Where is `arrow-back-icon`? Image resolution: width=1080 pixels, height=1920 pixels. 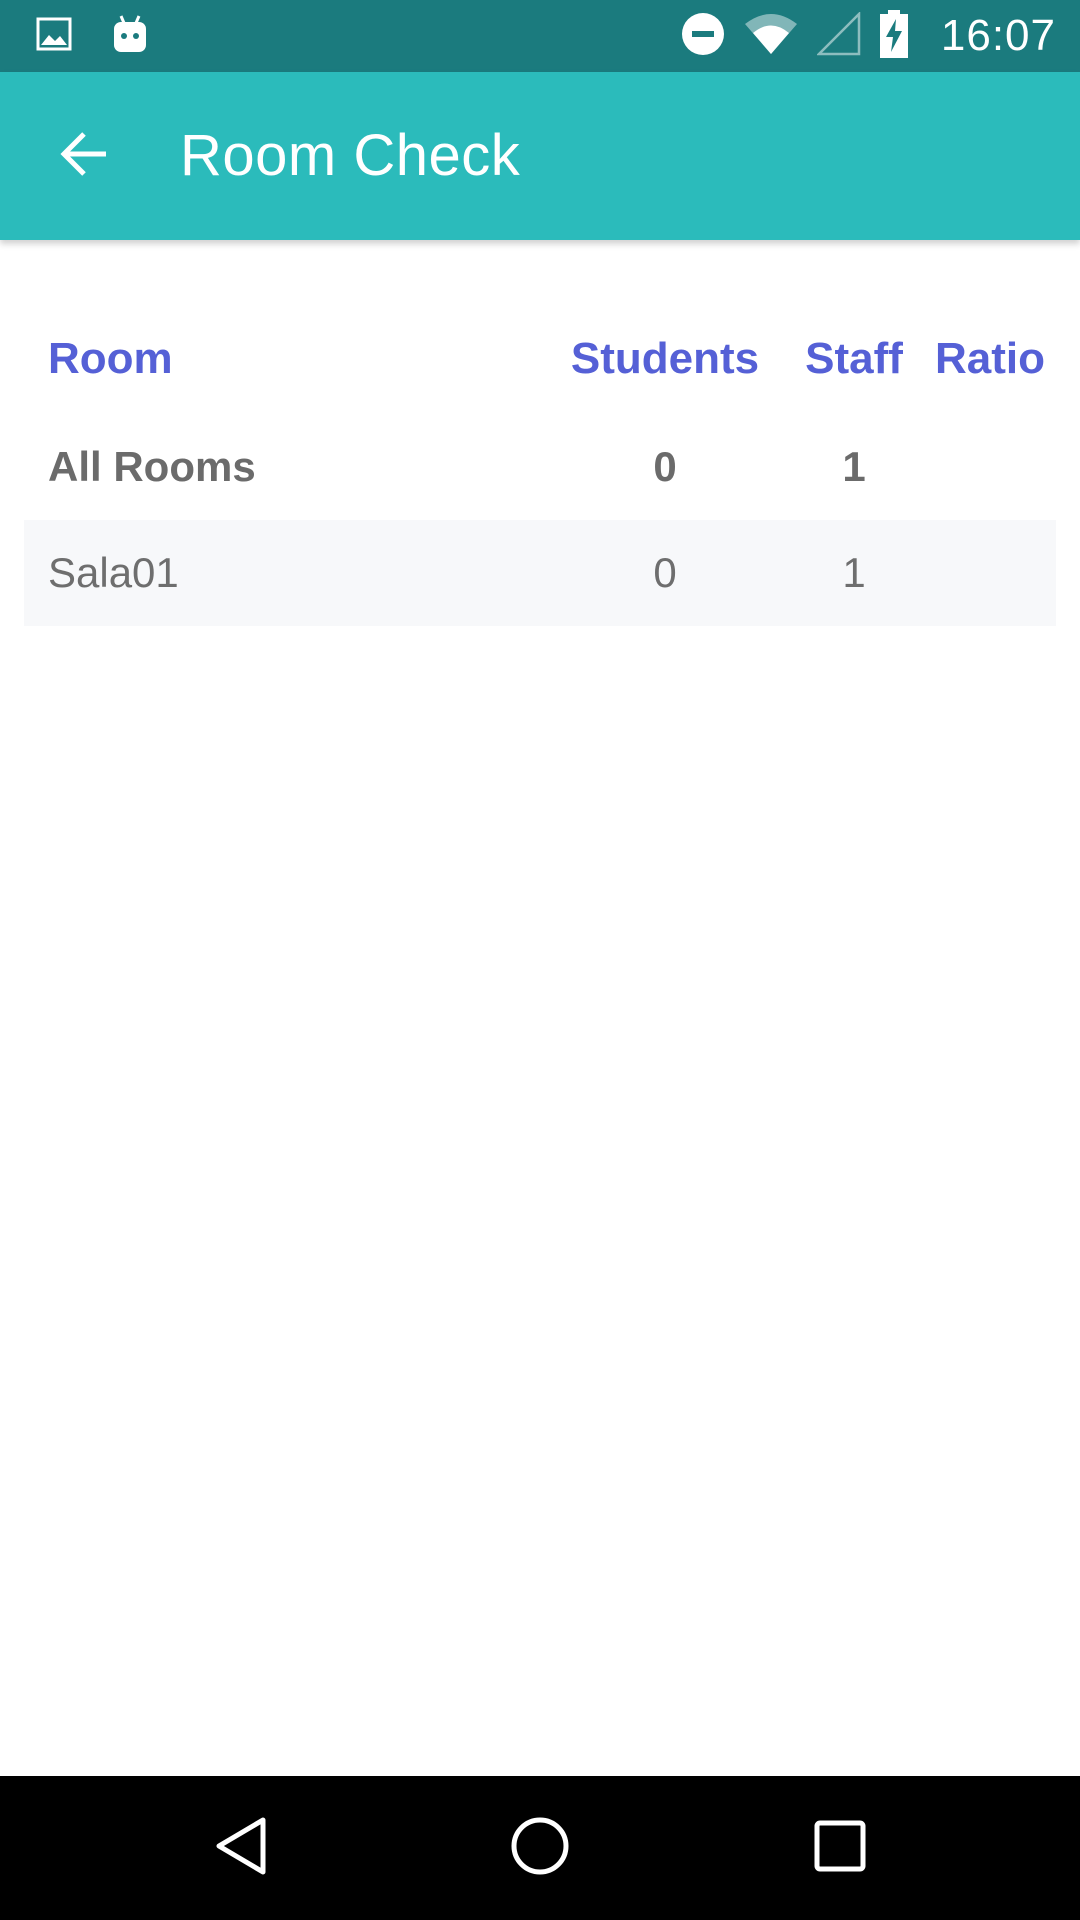 arrow-back-icon is located at coordinates (84, 156).